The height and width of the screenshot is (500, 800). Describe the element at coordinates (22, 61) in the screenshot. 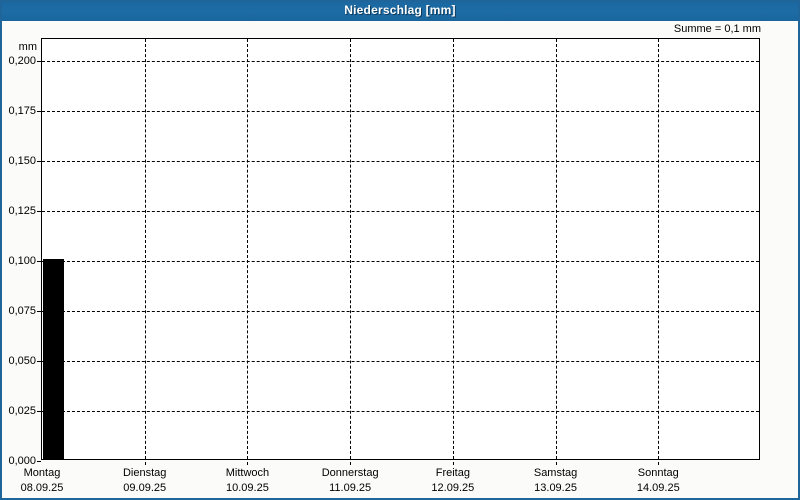

I see `y-tick-label: 0,200` at that location.